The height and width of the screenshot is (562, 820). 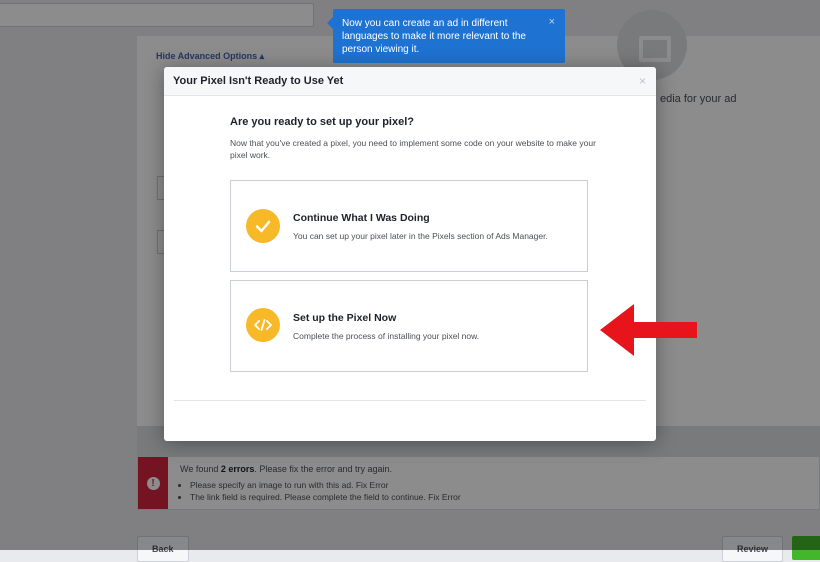 What do you see at coordinates (263, 226) in the screenshot?
I see `checkmark-icon` at bounding box center [263, 226].